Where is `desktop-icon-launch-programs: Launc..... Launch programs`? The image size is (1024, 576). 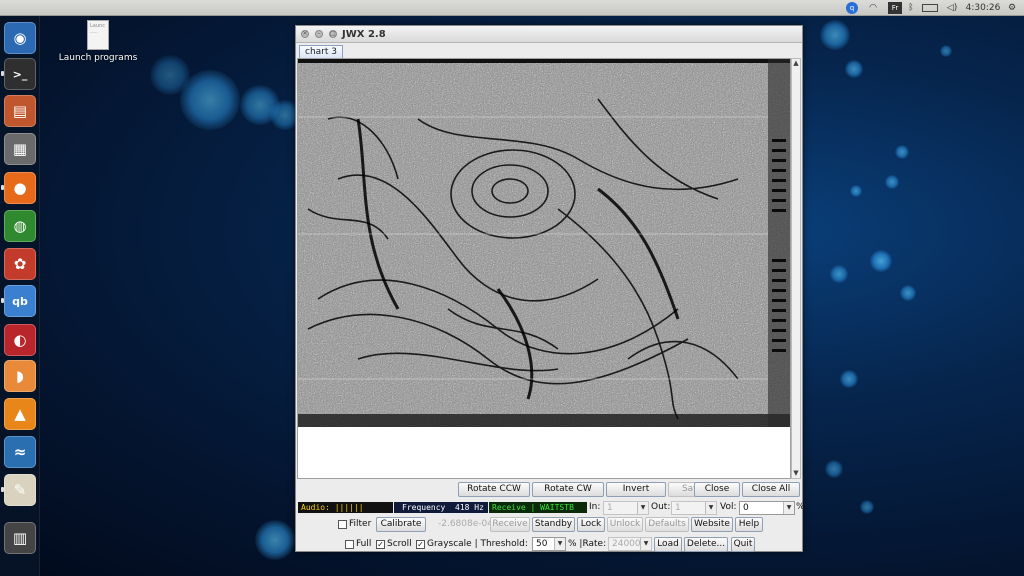 desktop-icon-launch-programs: Launc..... Launch programs is located at coordinates (98, 41).